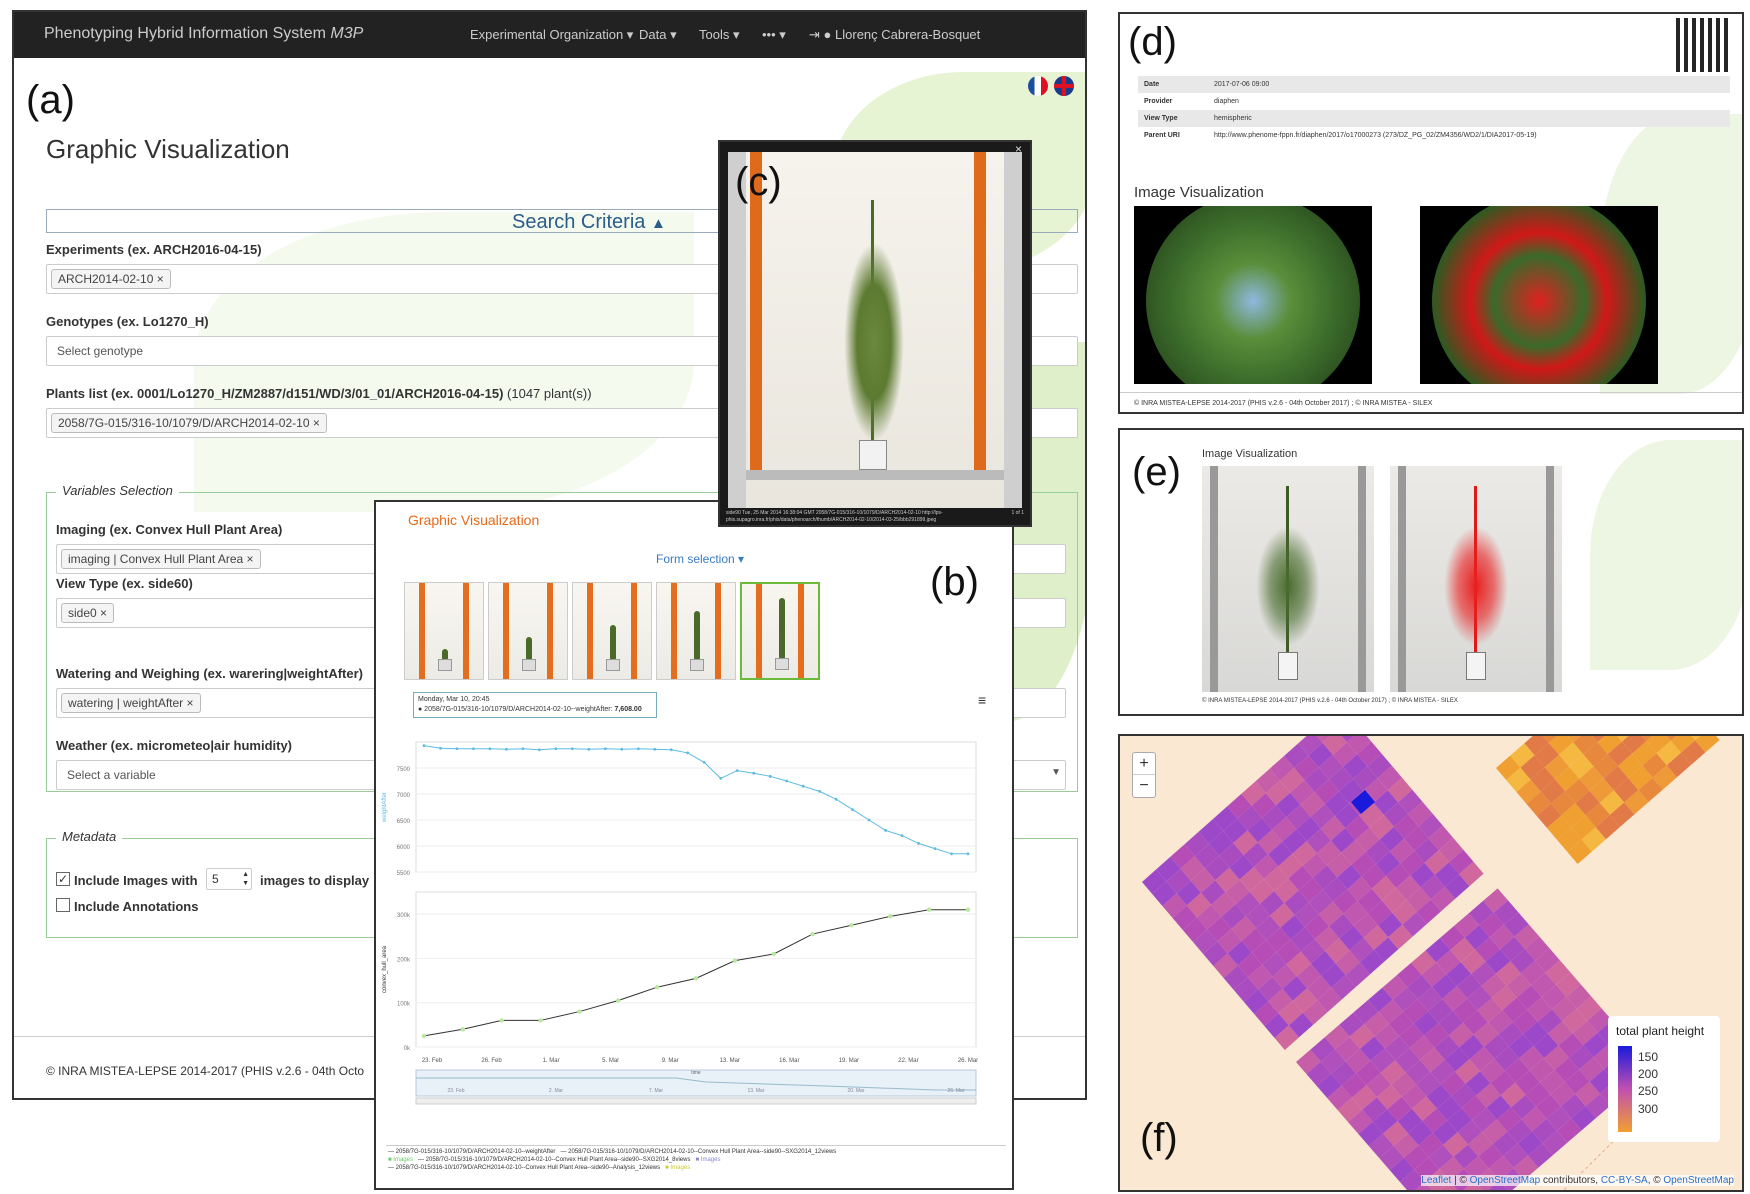  What do you see at coordinates (730, 1061) in the screenshot?
I see `x-tick-label: 13. Mar` at bounding box center [730, 1061].